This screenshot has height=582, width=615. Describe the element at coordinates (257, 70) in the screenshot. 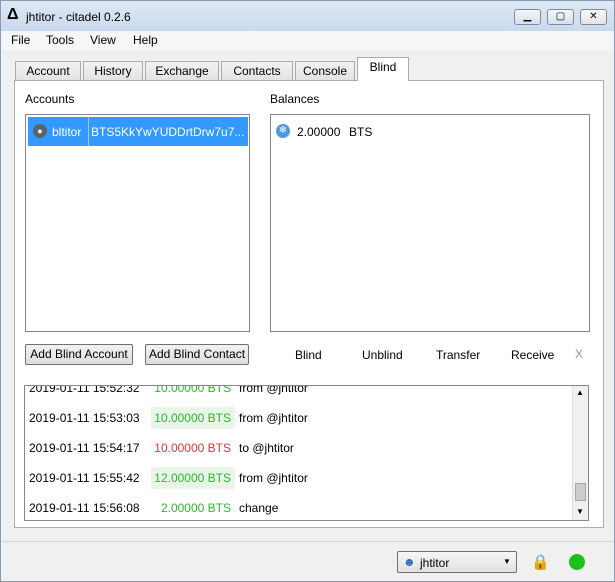

I see `tab-contacts: Contacts` at that location.